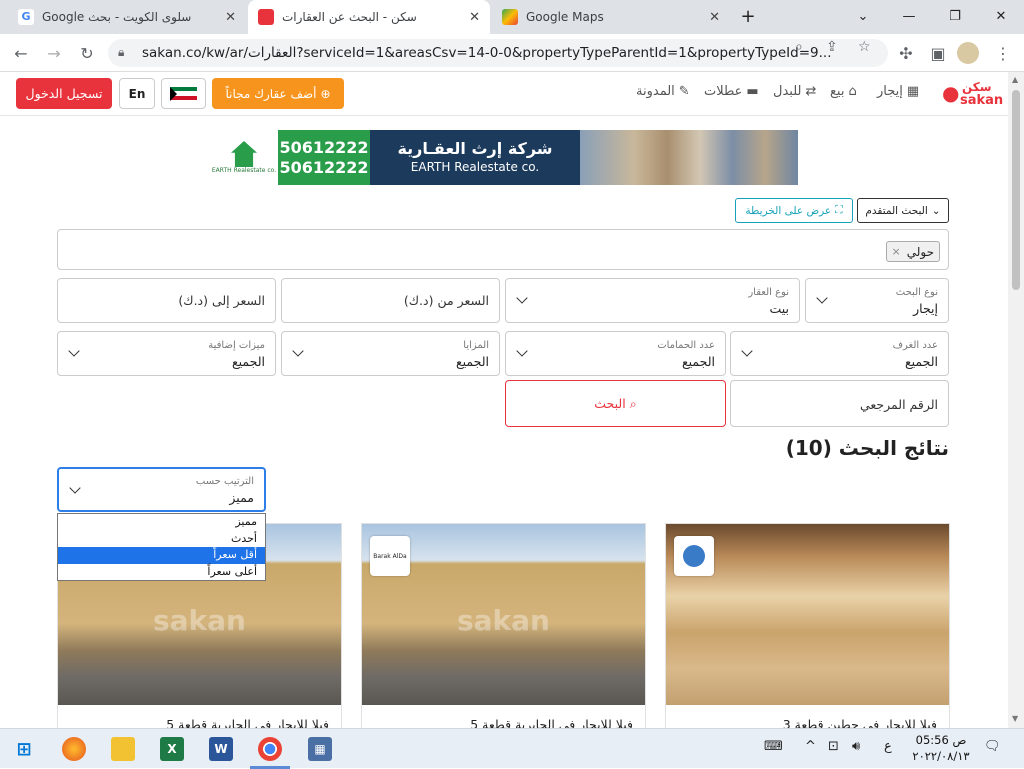  I want to click on sort-value: مميز, so click(241, 497).